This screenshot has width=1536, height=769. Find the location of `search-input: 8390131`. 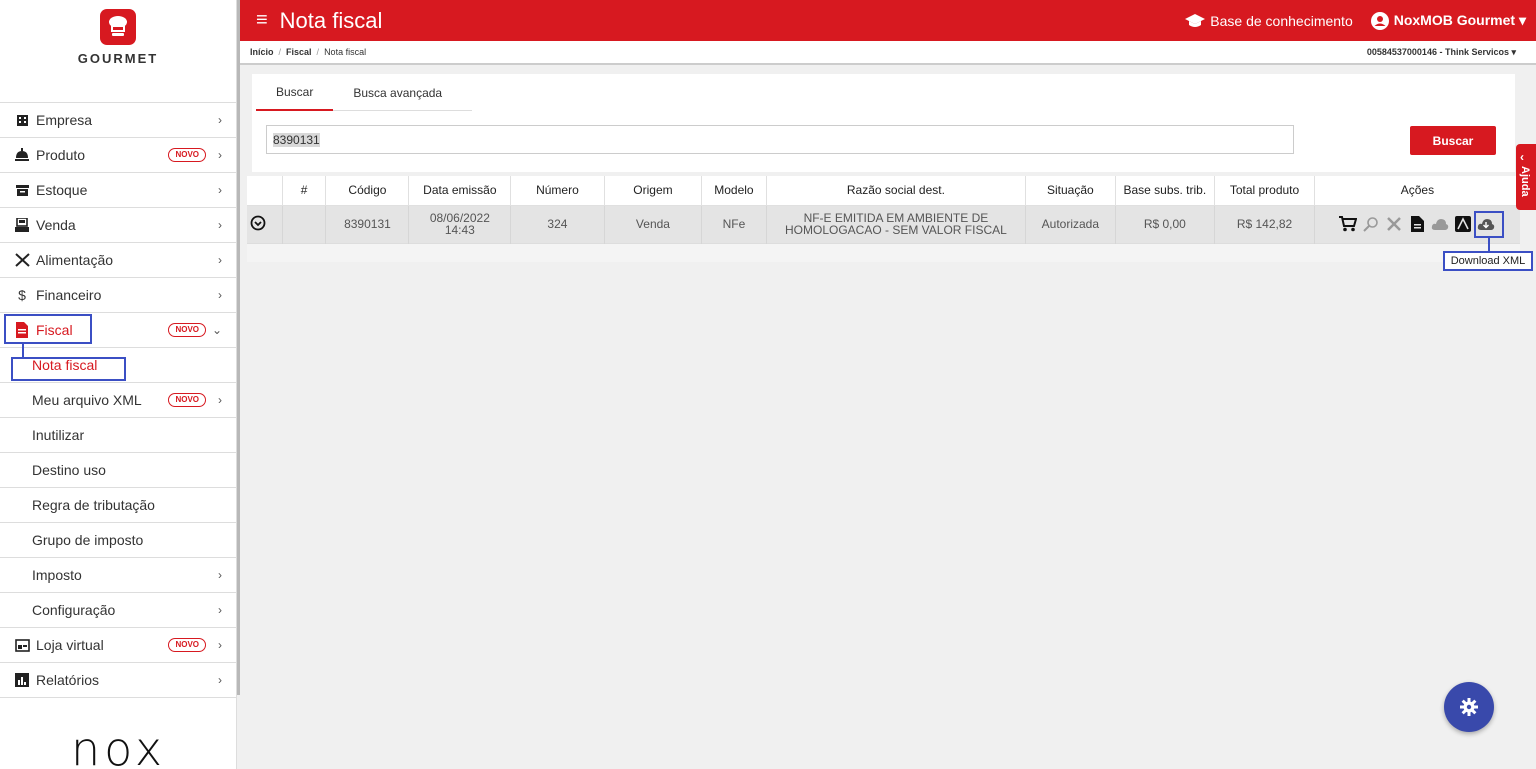

search-input: 8390131 is located at coordinates (780, 139).